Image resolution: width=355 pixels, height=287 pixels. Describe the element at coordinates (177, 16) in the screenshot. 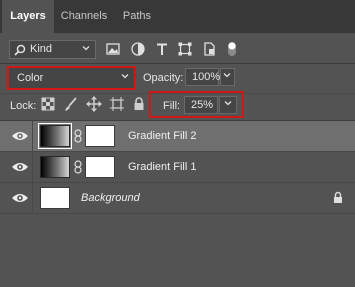

I see `panel-tab-bar: Layers Channels Paths` at that location.